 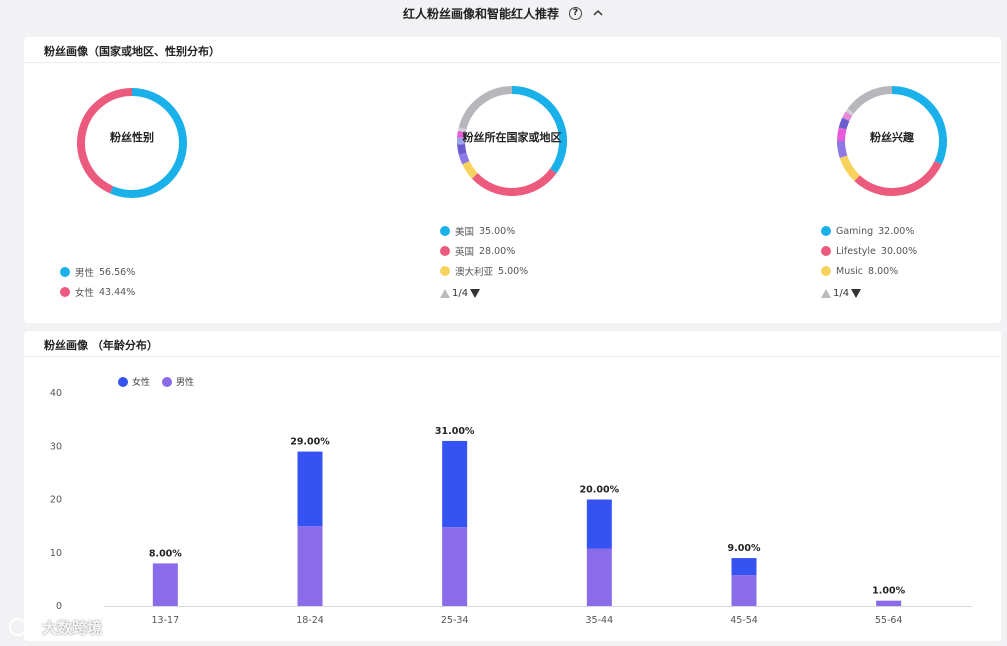 I want to click on legend-label: Gaming, so click(x=855, y=231).